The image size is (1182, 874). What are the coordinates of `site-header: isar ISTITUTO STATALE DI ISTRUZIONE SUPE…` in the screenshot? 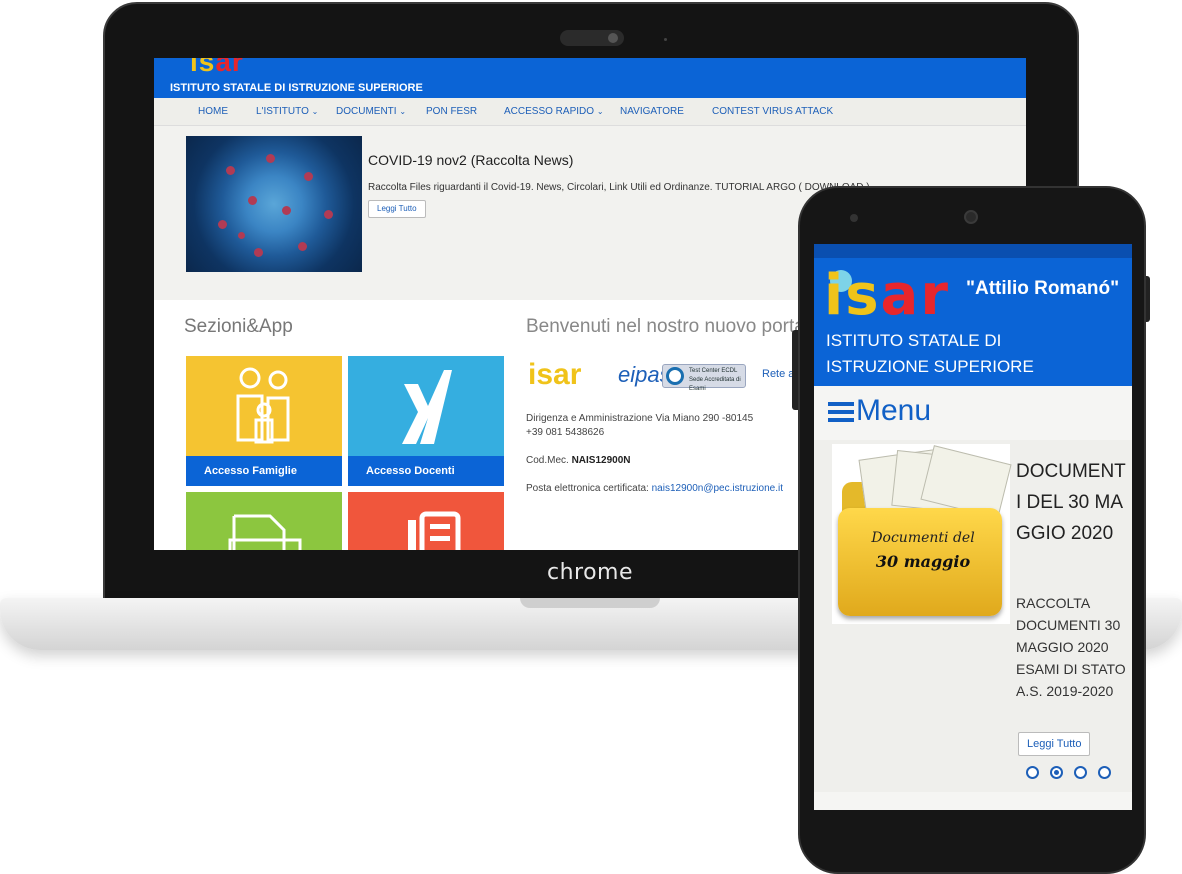 It's located at (590, 78).